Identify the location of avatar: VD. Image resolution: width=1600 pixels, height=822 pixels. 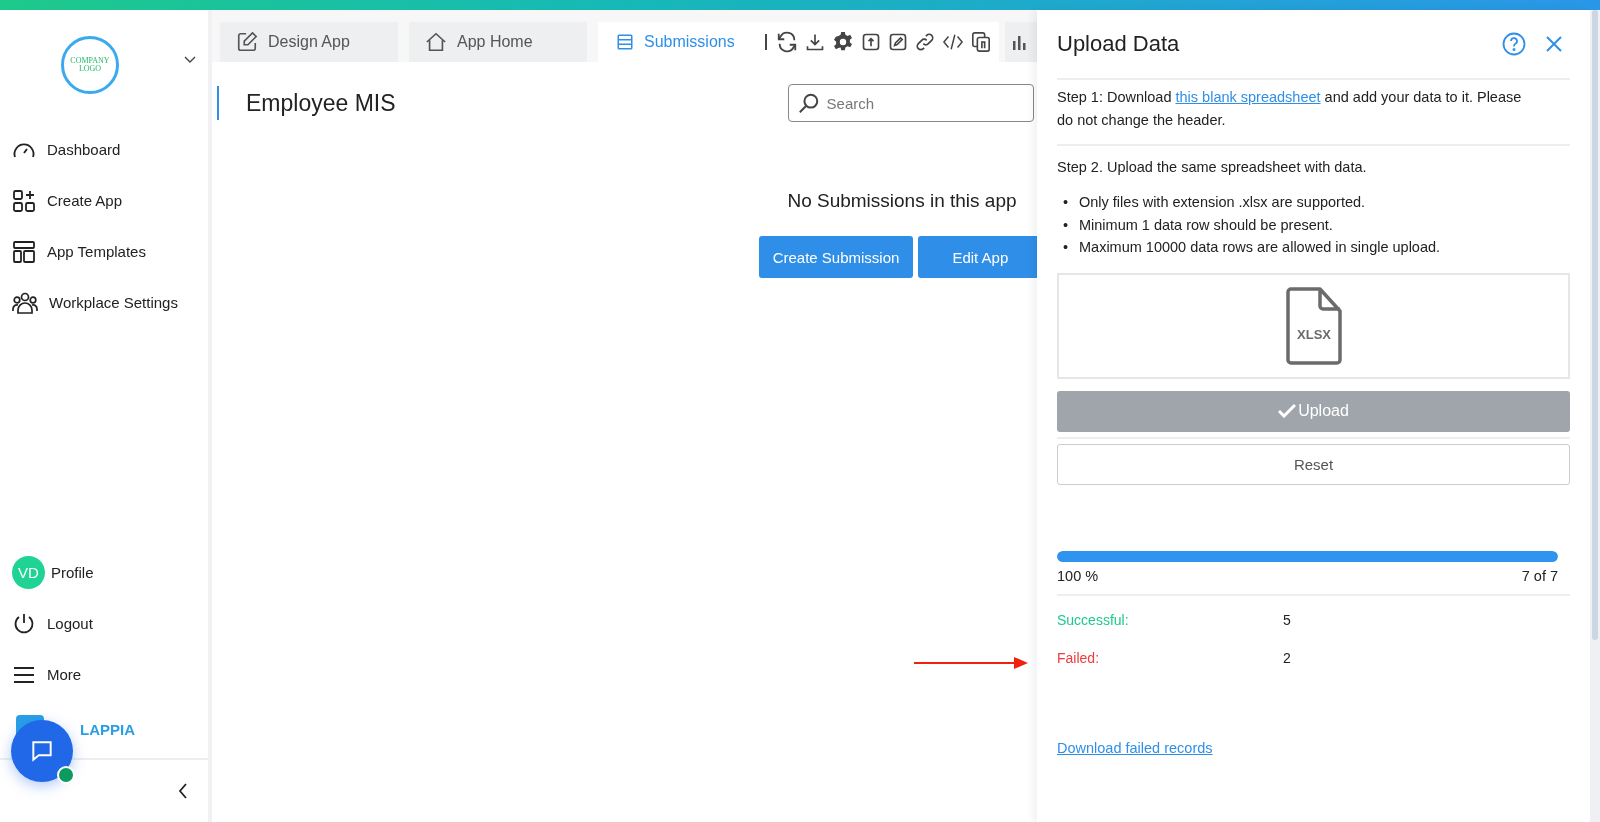
(28, 572).